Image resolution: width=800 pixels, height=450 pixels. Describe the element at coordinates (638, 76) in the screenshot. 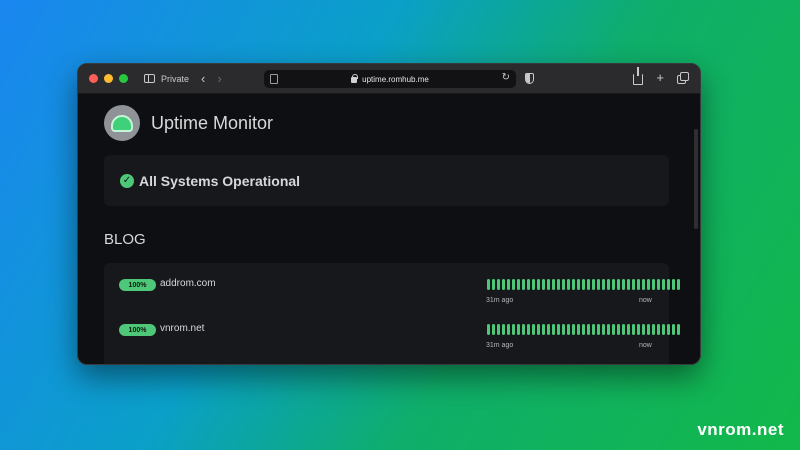

I see `share-button` at that location.